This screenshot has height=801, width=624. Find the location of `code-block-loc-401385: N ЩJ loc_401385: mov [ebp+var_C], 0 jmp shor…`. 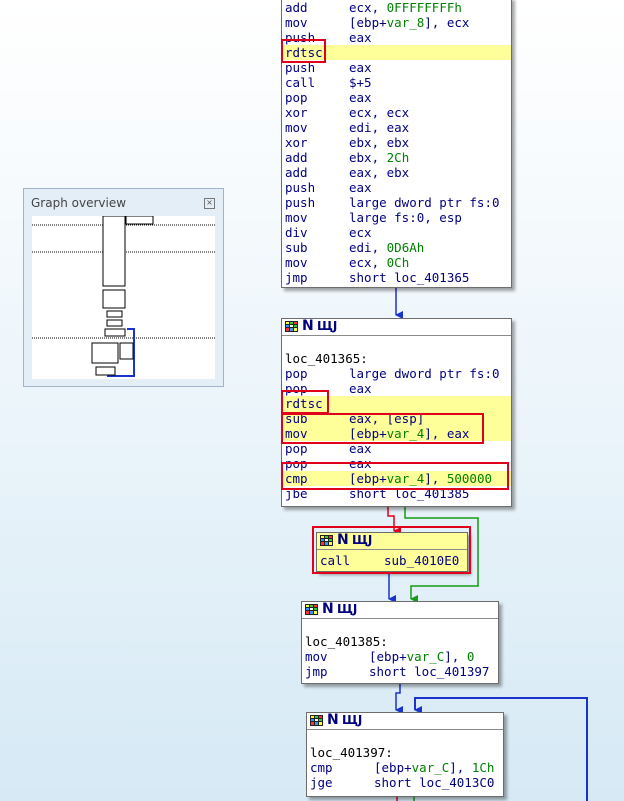

code-block-loc-401385: N ЩJ loc_401385: mov [ebp+var_C], 0 jmp shor… is located at coordinates (400, 642).